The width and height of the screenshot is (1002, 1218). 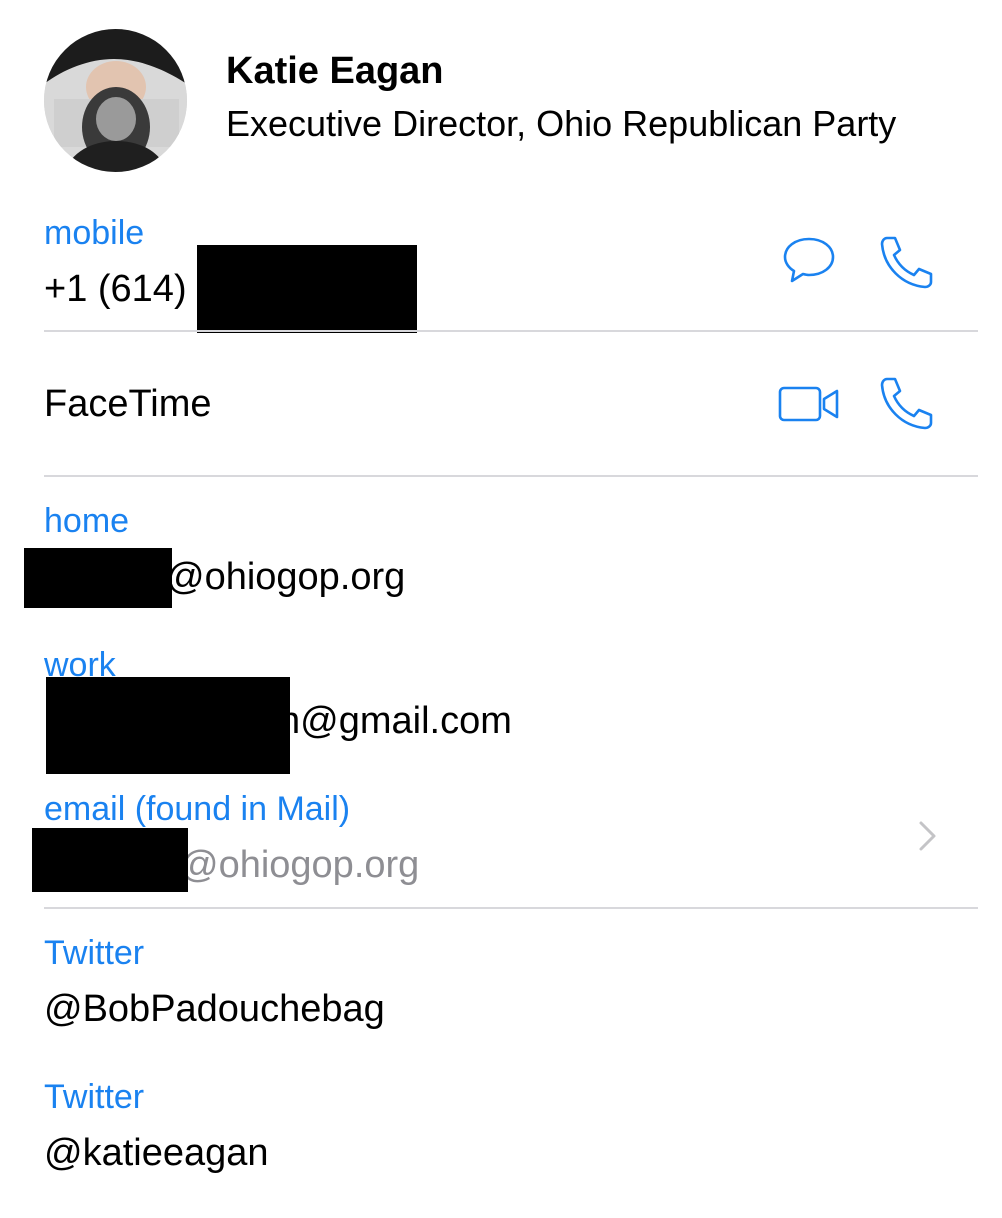 I want to click on email-value-home: @ohiogop.org, so click(x=285, y=577).